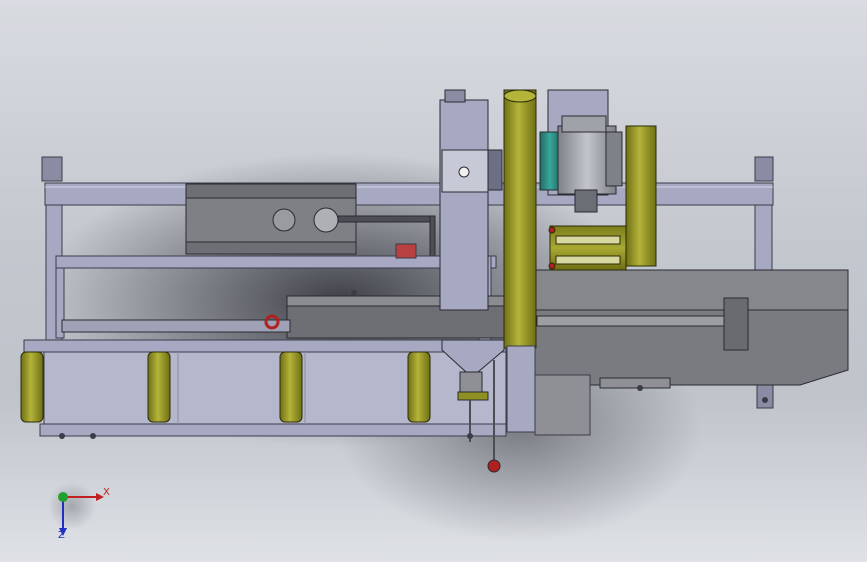 The image size is (867, 562). Describe the element at coordinates (763, 239) in the screenshot. I see `right-upright` at that location.